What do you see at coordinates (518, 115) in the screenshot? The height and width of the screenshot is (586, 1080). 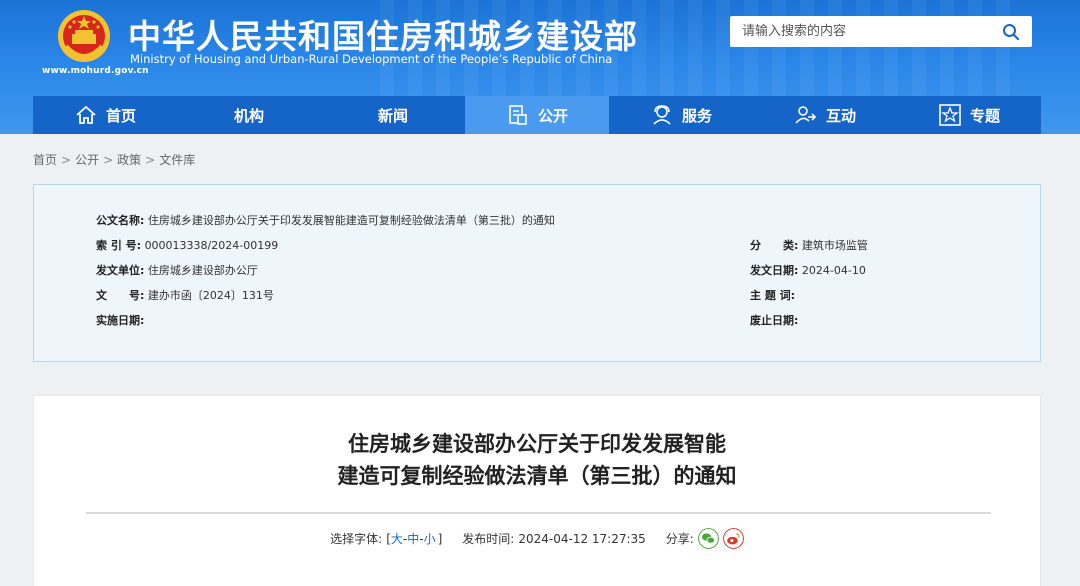 I see `document-icon` at bounding box center [518, 115].